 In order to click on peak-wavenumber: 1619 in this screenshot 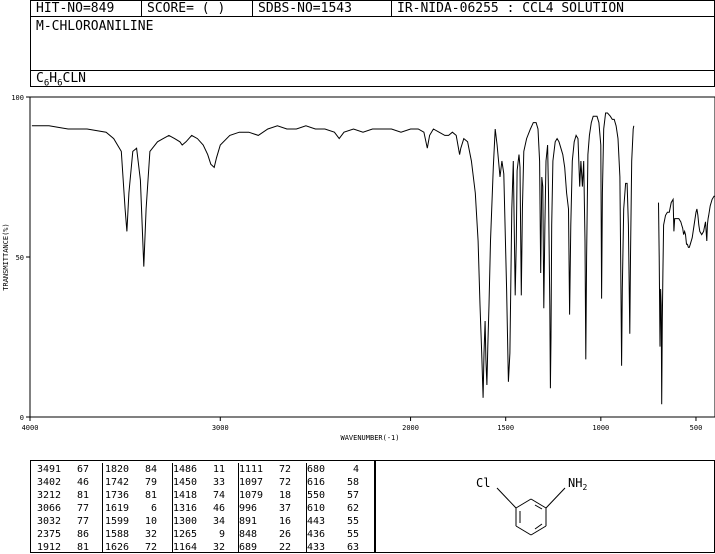, I will do `click(121, 508)`.